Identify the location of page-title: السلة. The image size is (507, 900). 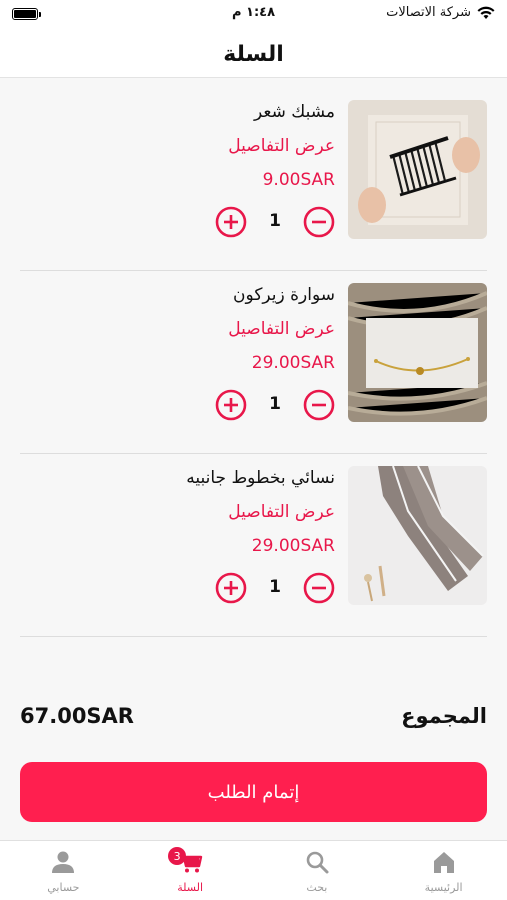
(253, 54).